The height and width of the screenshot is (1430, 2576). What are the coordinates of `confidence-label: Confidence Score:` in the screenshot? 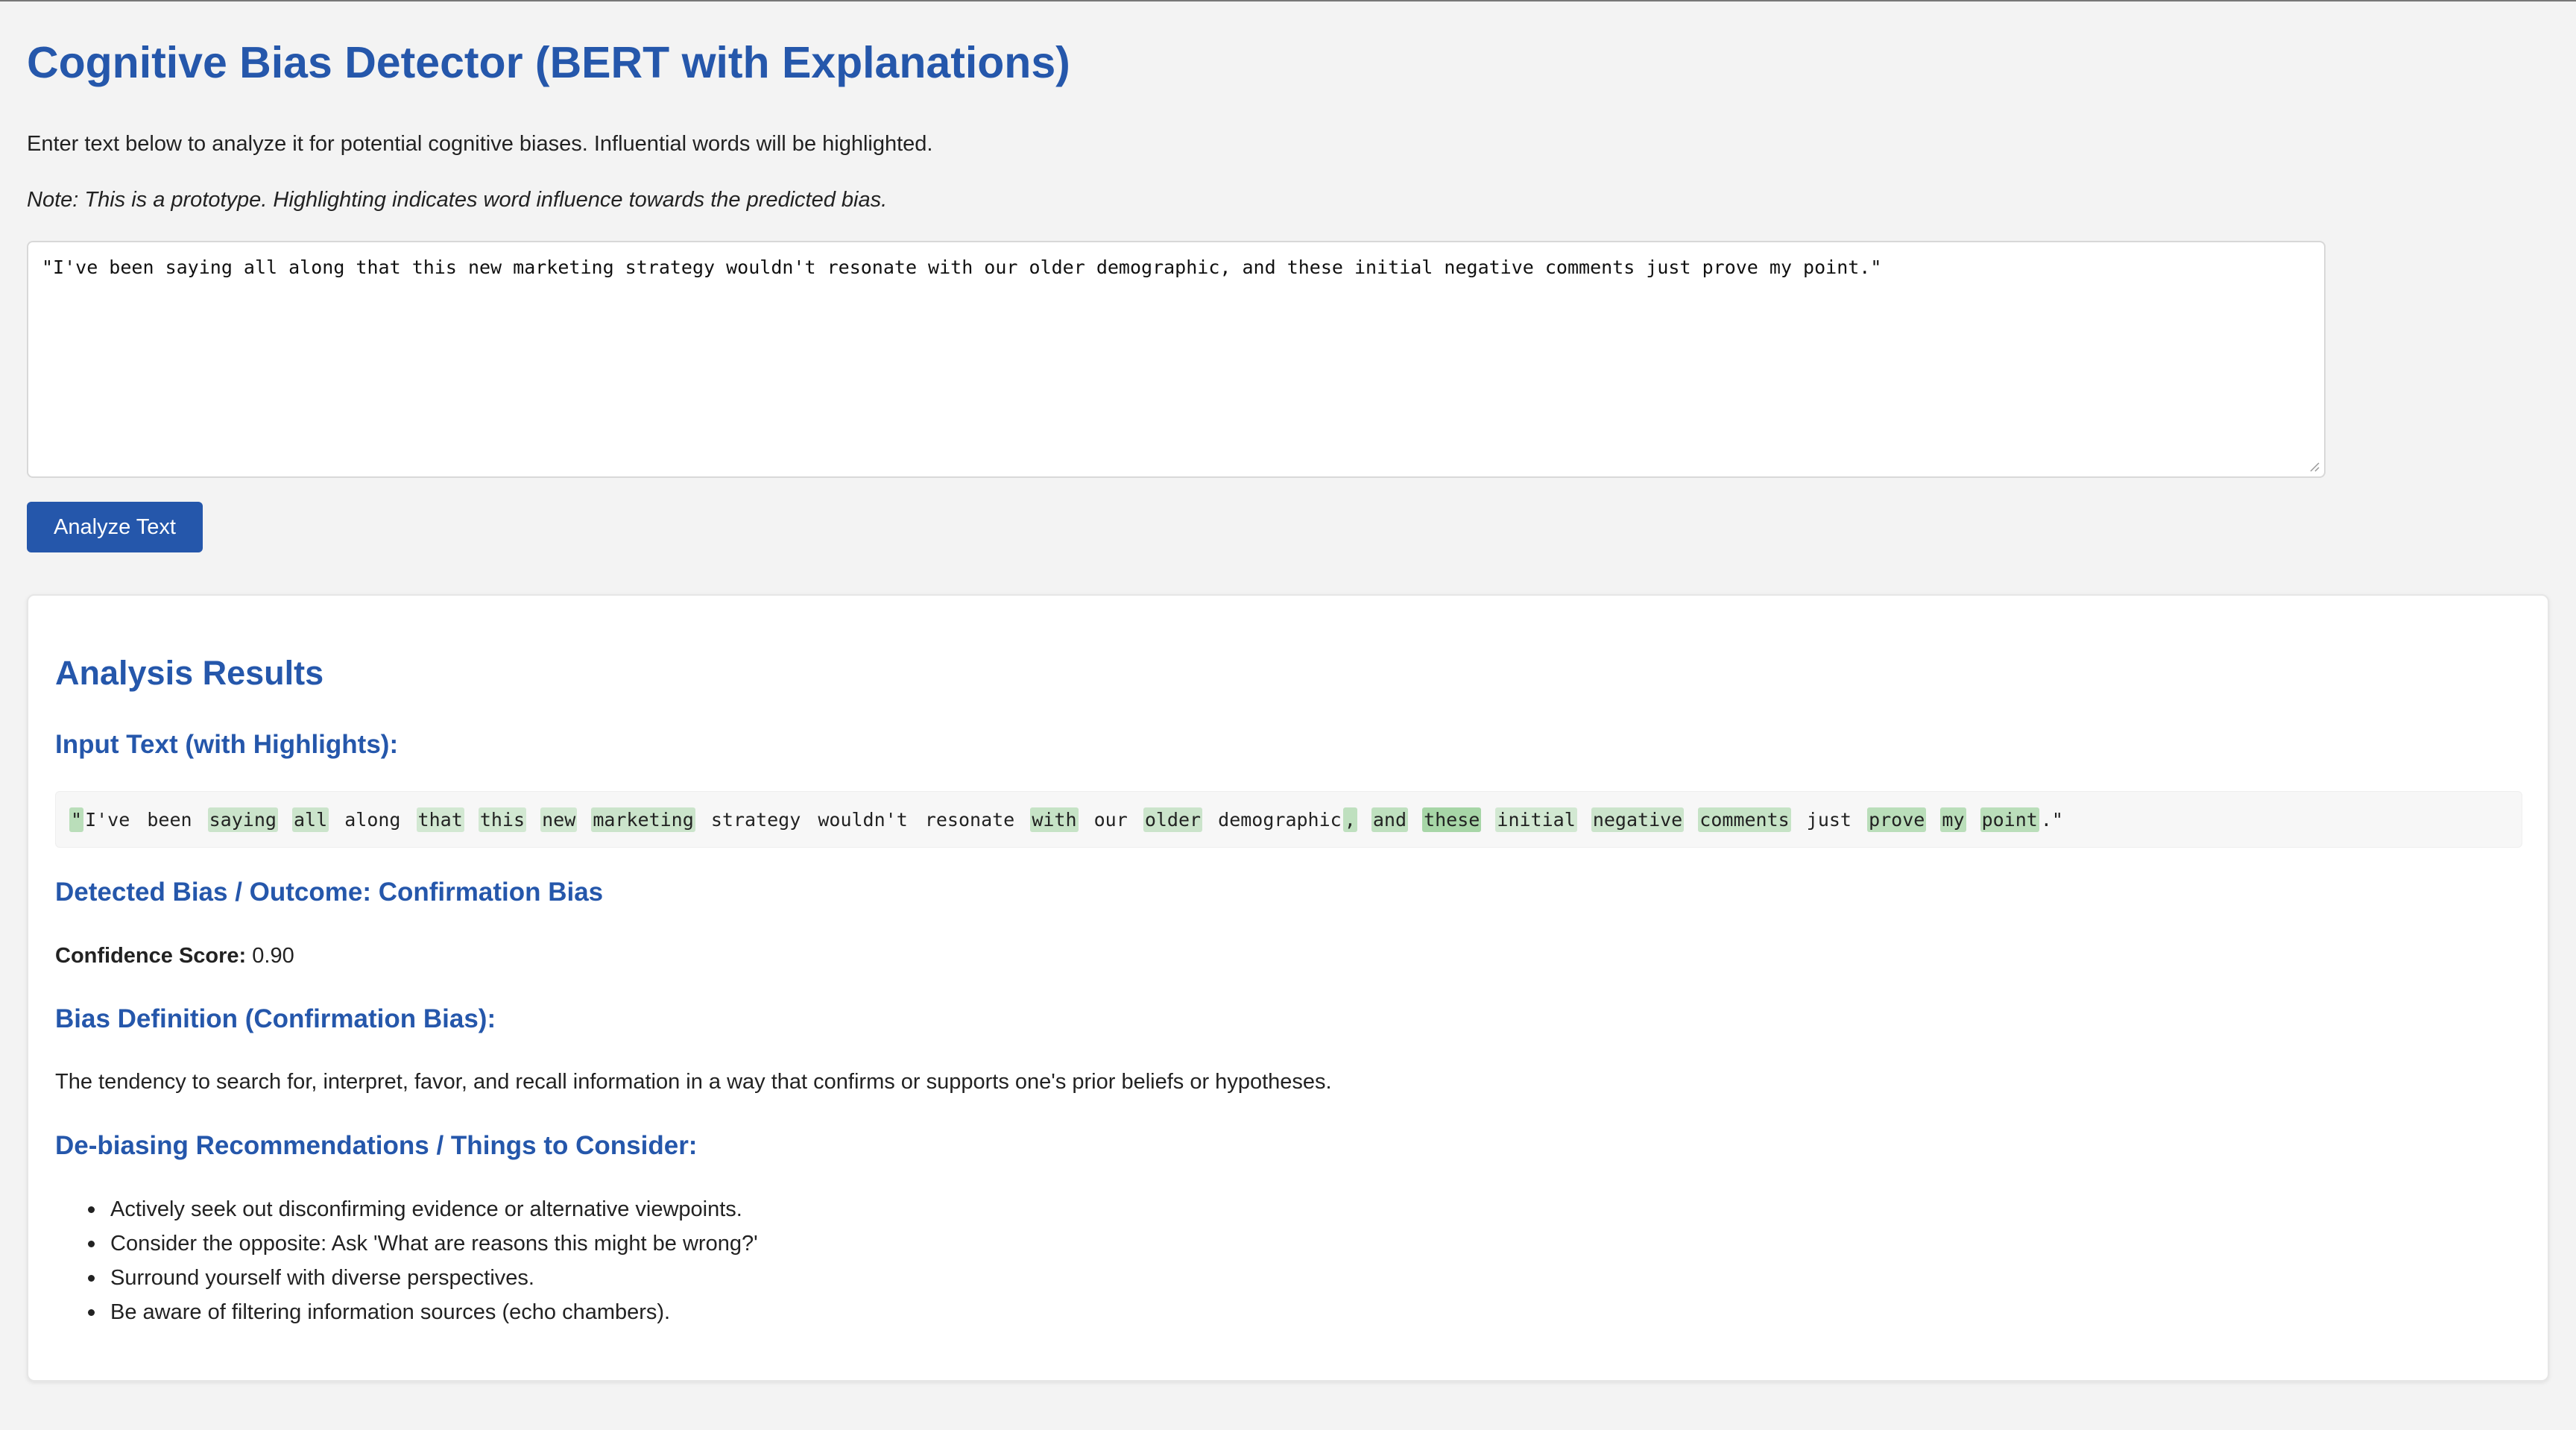 It's located at (151, 956).